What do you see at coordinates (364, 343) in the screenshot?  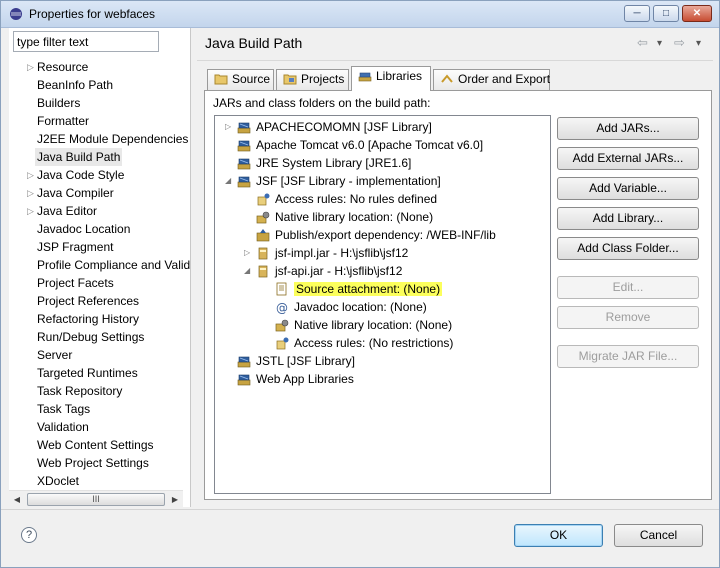 I see `library-tree-row: Access rules: (No restrictions)` at bounding box center [364, 343].